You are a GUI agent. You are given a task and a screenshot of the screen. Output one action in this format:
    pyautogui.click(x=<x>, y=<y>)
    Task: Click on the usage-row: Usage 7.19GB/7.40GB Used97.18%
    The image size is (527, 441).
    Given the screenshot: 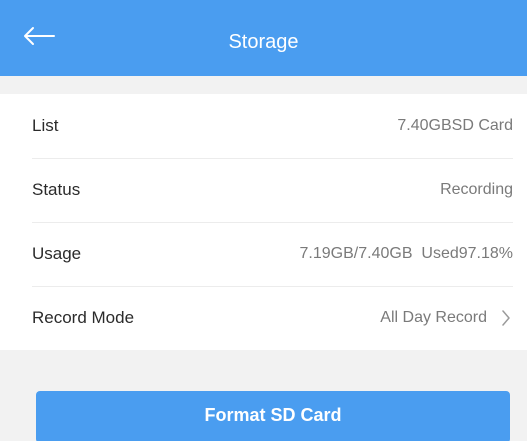 What is the action you would take?
    pyautogui.click(x=263, y=254)
    